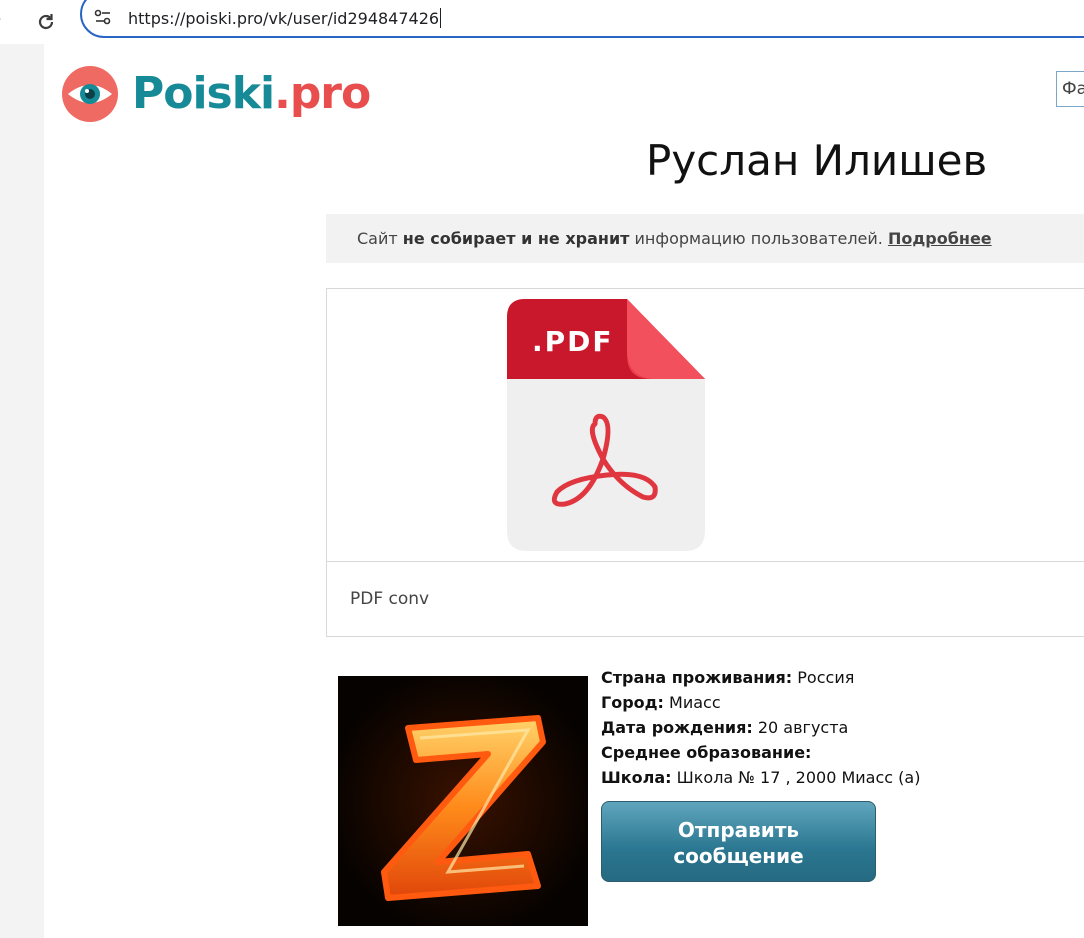  What do you see at coordinates (728, 677) in the screenshot?
I see `info-row-country: Страна проживания: Россия` at bounding box center [728, 677].